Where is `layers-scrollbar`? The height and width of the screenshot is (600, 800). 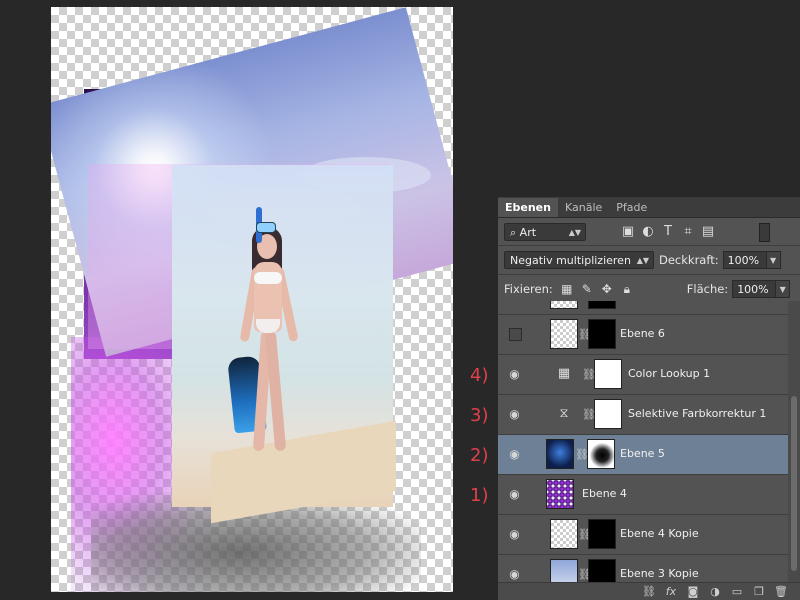
layers-scrollbar is located at coordinates (794, 441).